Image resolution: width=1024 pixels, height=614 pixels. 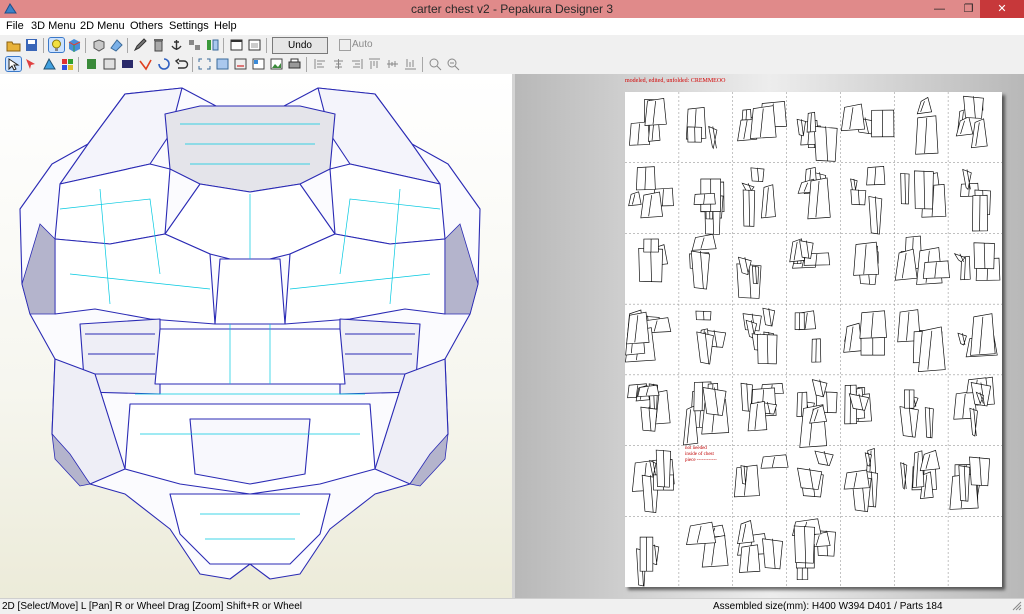 What do you see at coordinates (374, 64) in the screenshot?
I see `align-top-icon` at bounding box center [374, 64].